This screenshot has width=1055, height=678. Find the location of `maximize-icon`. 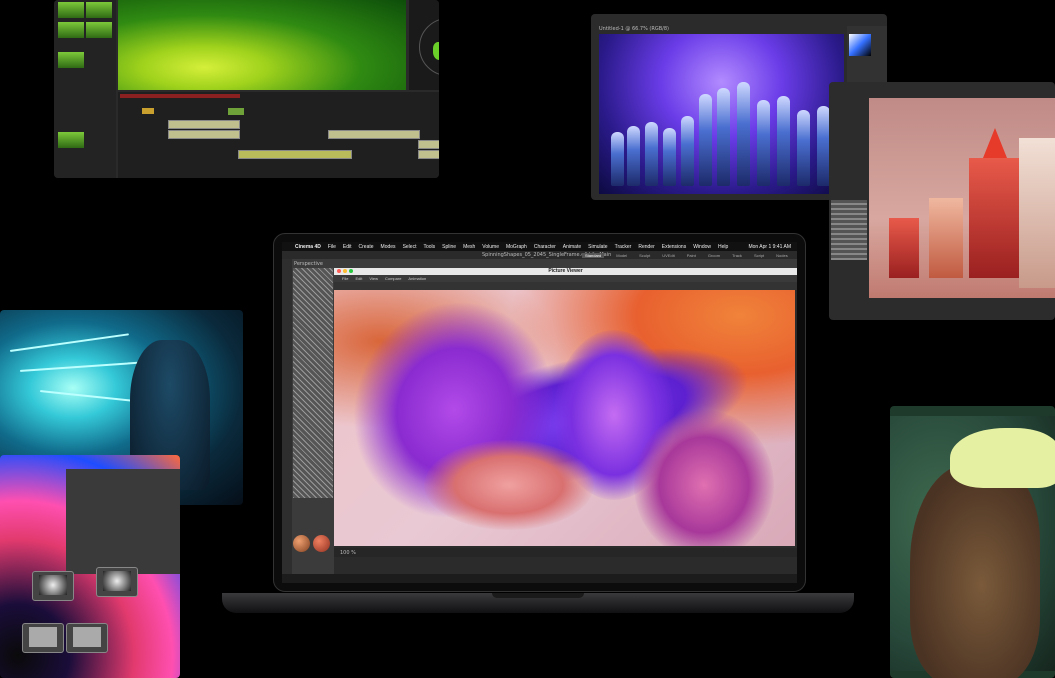

maximize-icon is located at coordinates (351, 271).